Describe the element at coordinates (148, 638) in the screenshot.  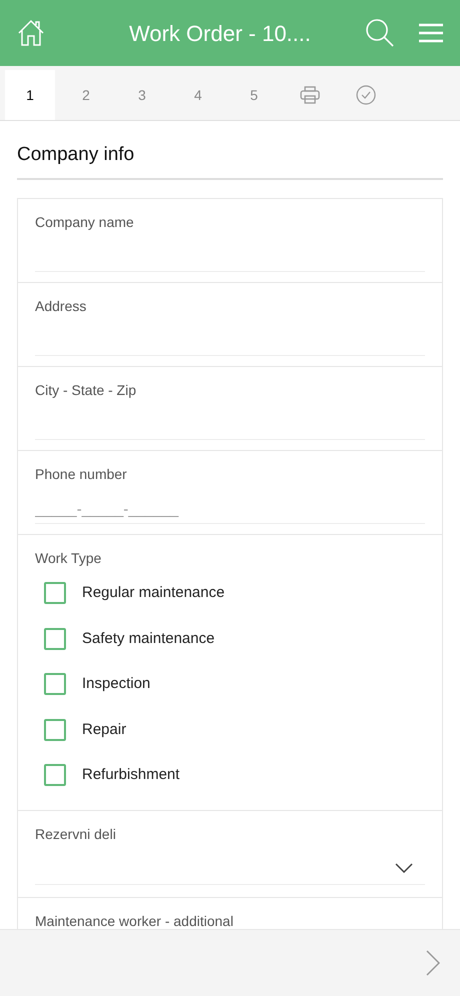
I see `checkbox-label: Safety maintenance` at that location.